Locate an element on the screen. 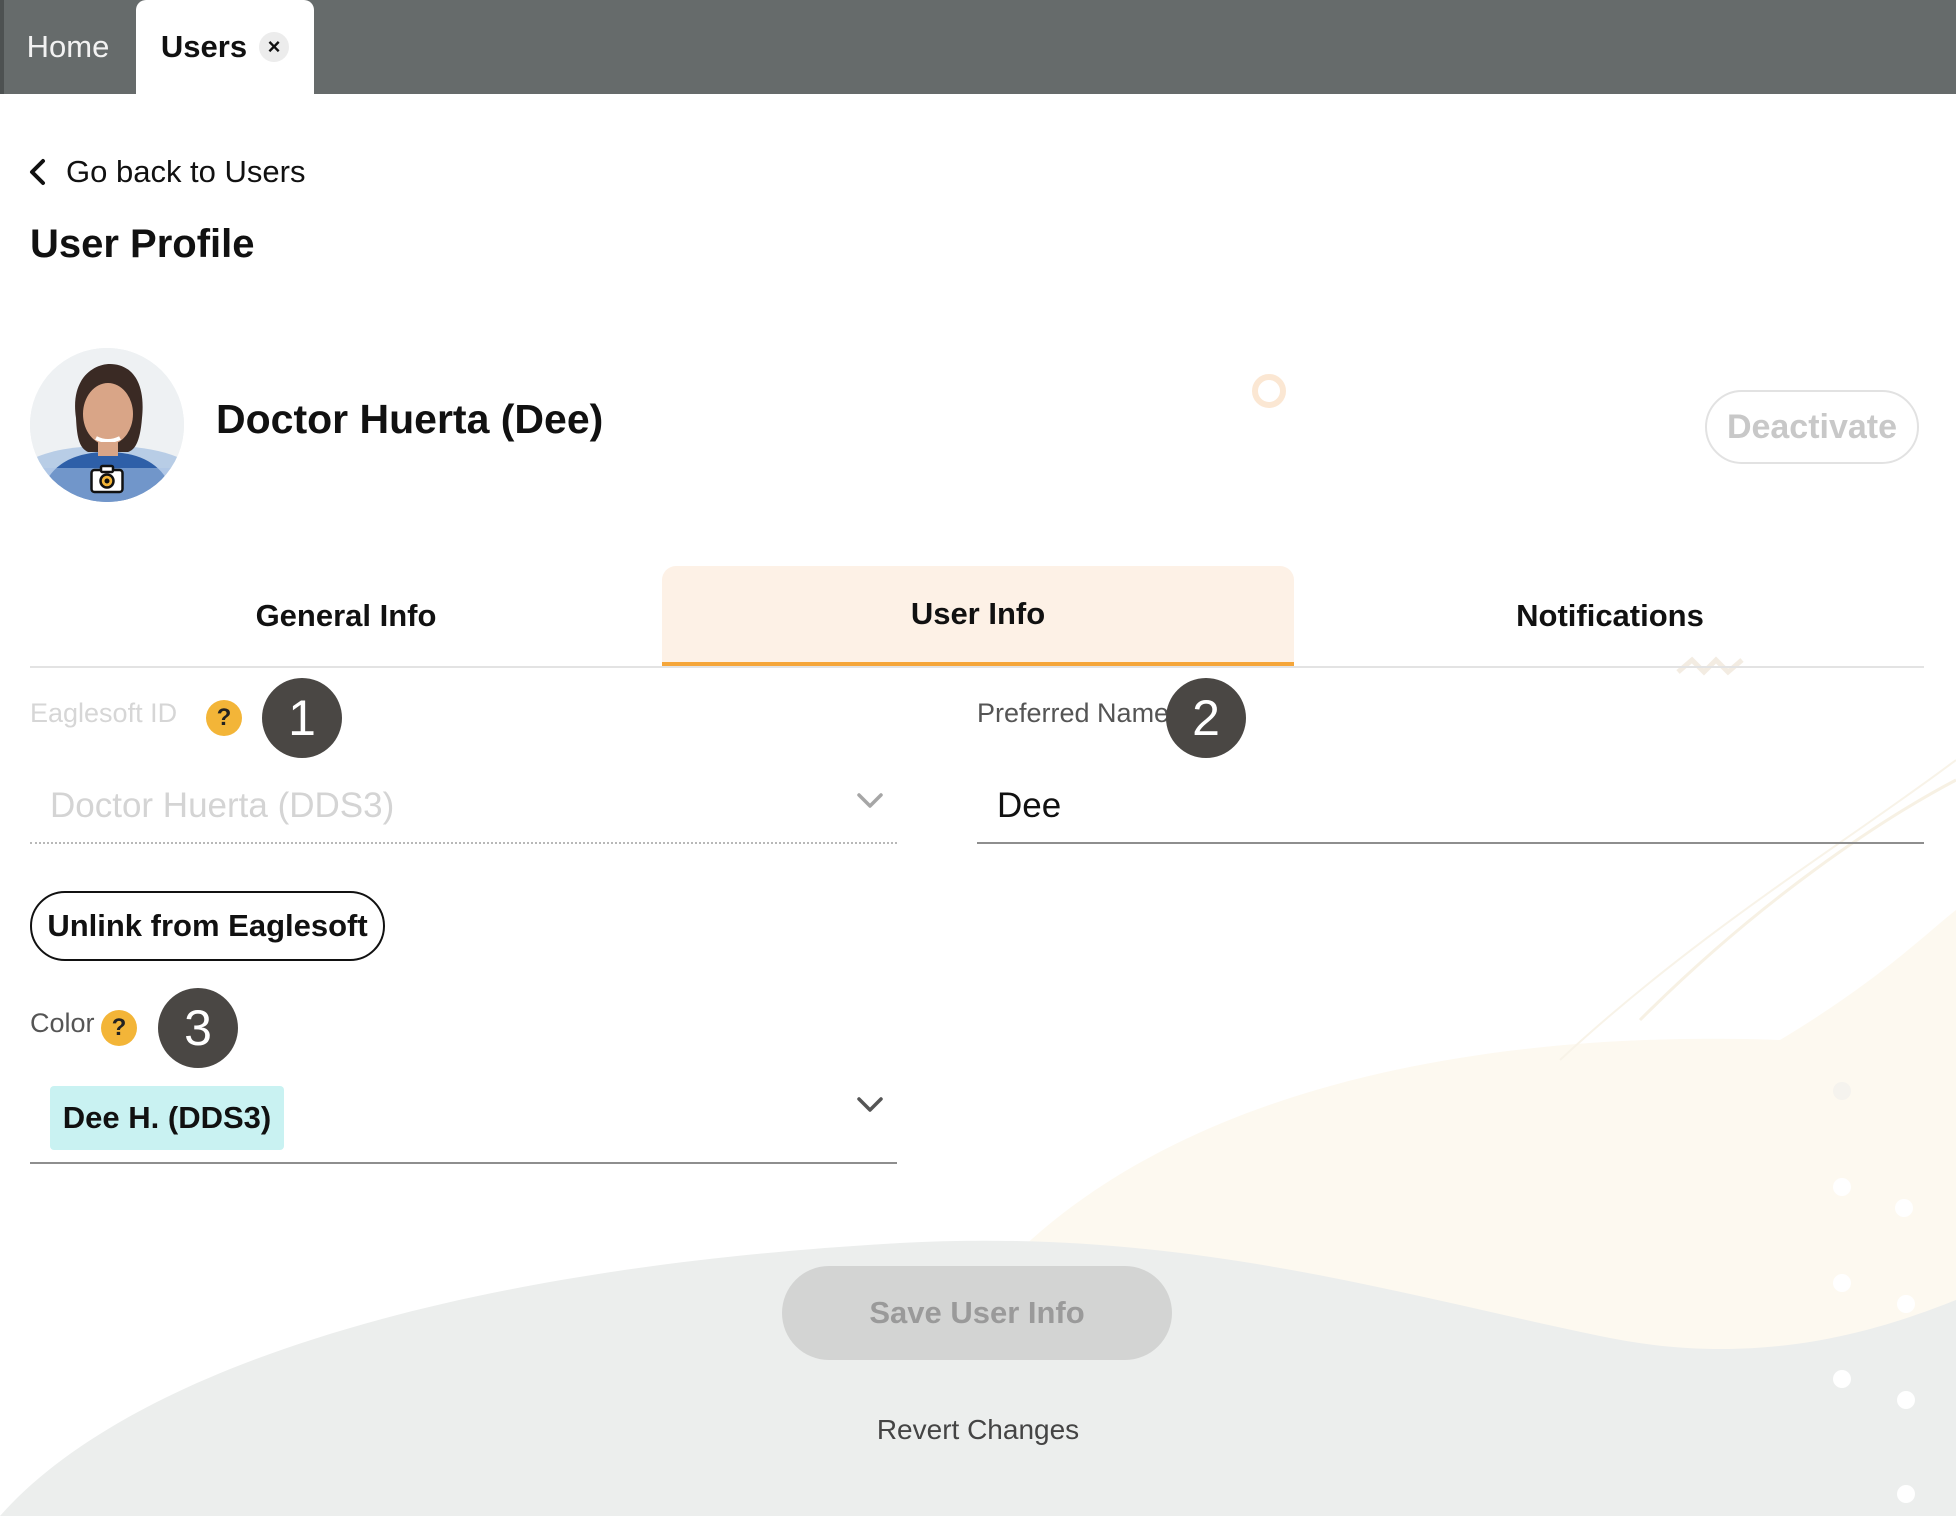  color-chip: Dee H. (DDS3) is located at coordinates (167, 1118).